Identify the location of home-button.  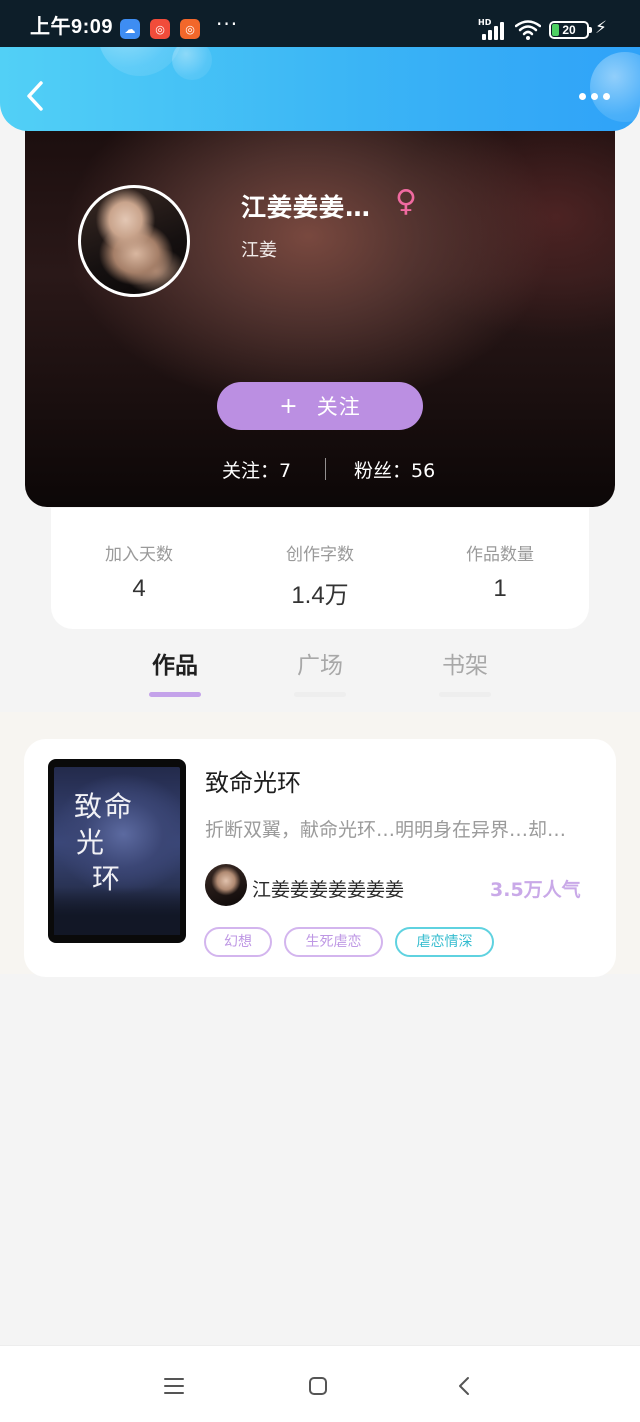
(318, 1386).